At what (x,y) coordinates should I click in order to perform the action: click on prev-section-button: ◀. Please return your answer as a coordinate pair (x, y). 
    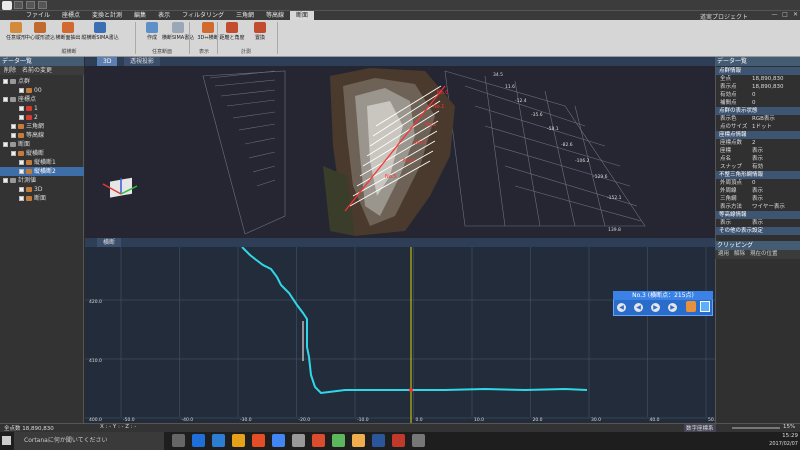
    Looking at the image, I should click on (638, 307).